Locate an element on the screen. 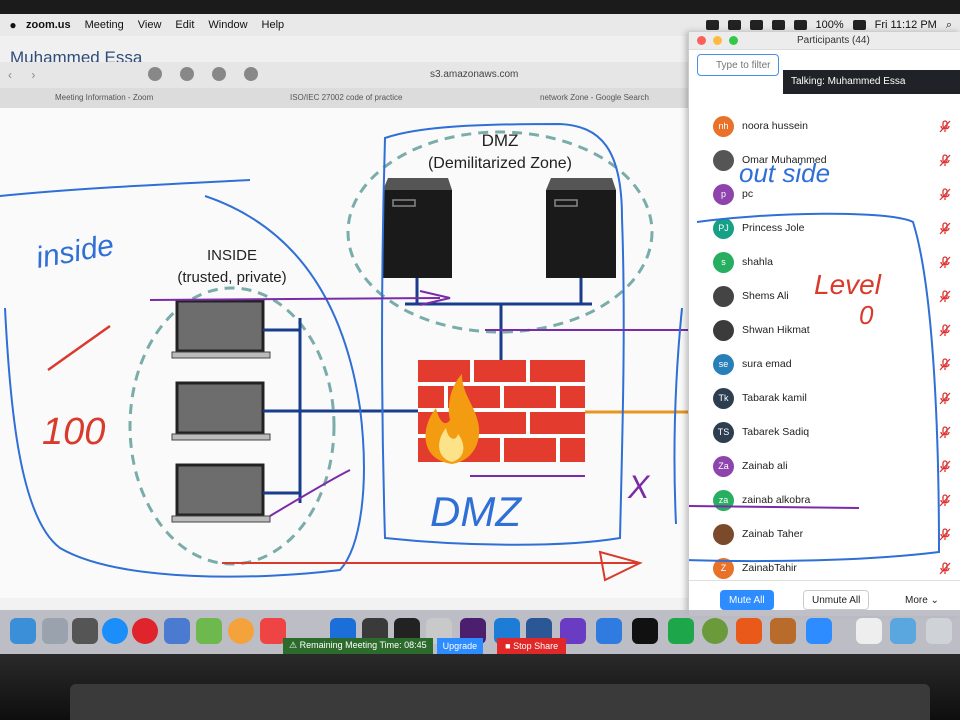 This screenshot has width=960, height=720. inside-subtitle: (trusted, private) is located at coordinates (231, 277).